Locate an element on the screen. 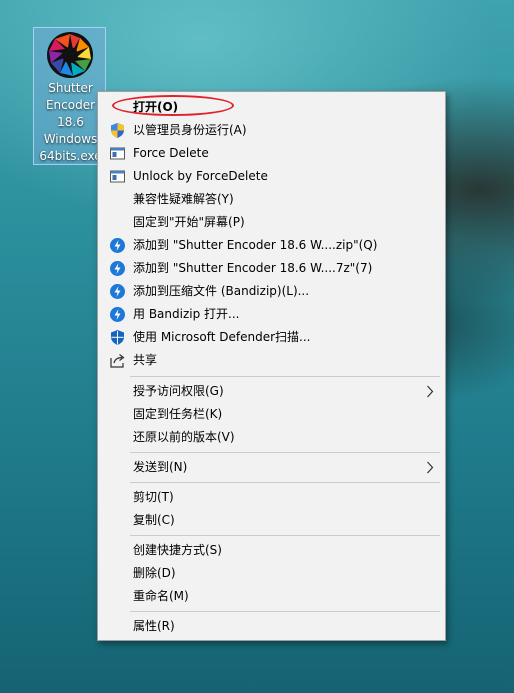  menu-item-label: 重命名(M) is located at coordinates (161, 596).